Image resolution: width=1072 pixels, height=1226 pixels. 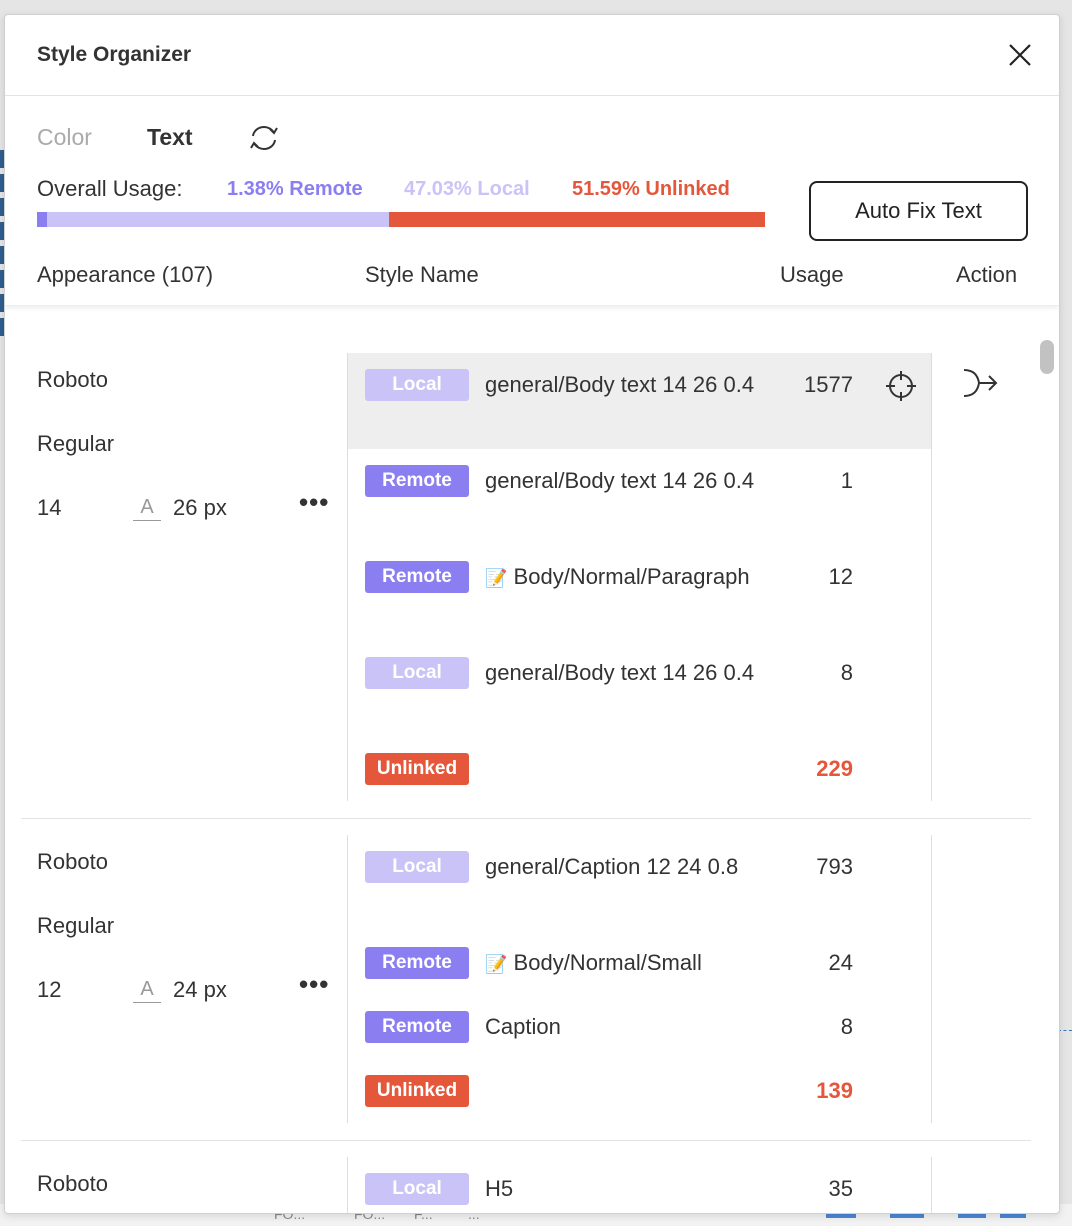 I want to click on style-name: Caption, so click(x=622, y=1027).